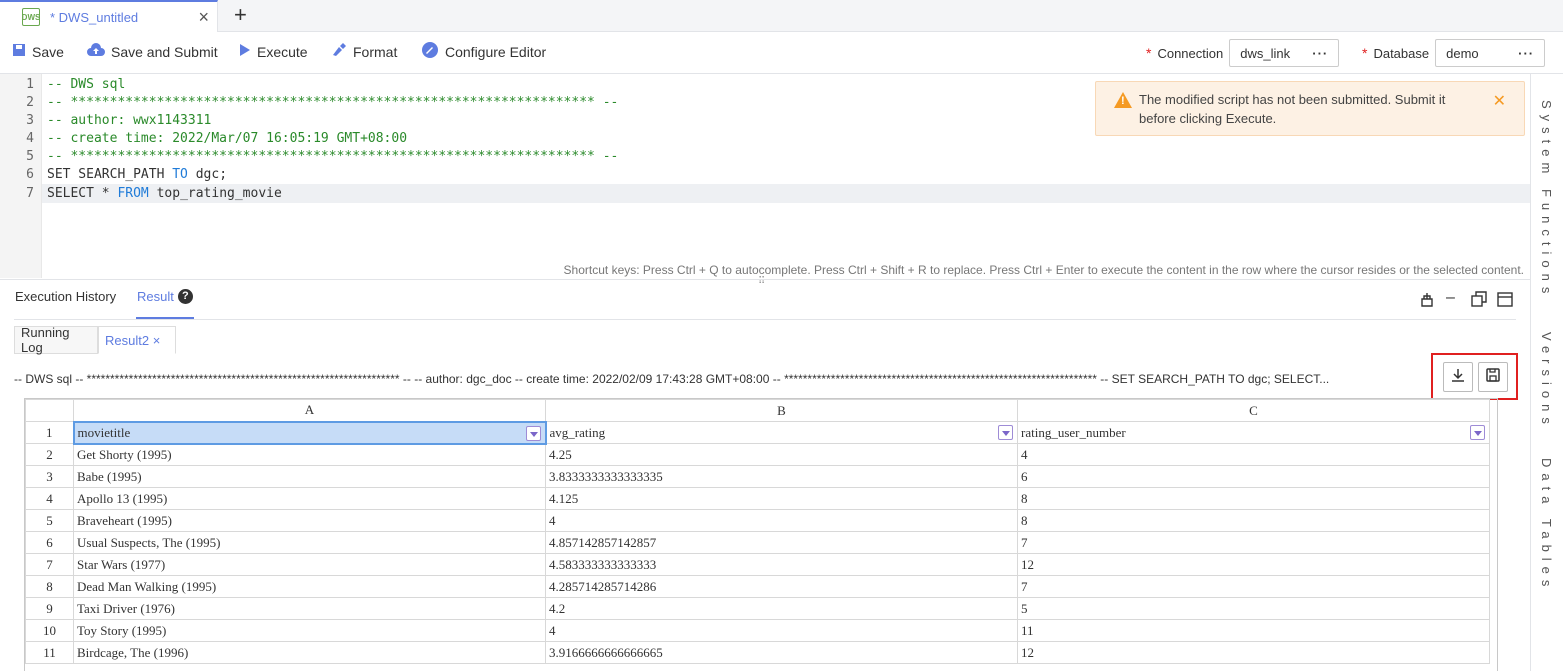 Image resolution: width=1563 pixels, height=671 pixels. Describe the element at coordinates (781, 564) in the screenshot. I see `table-cell: 4.583333333333333` at that location.